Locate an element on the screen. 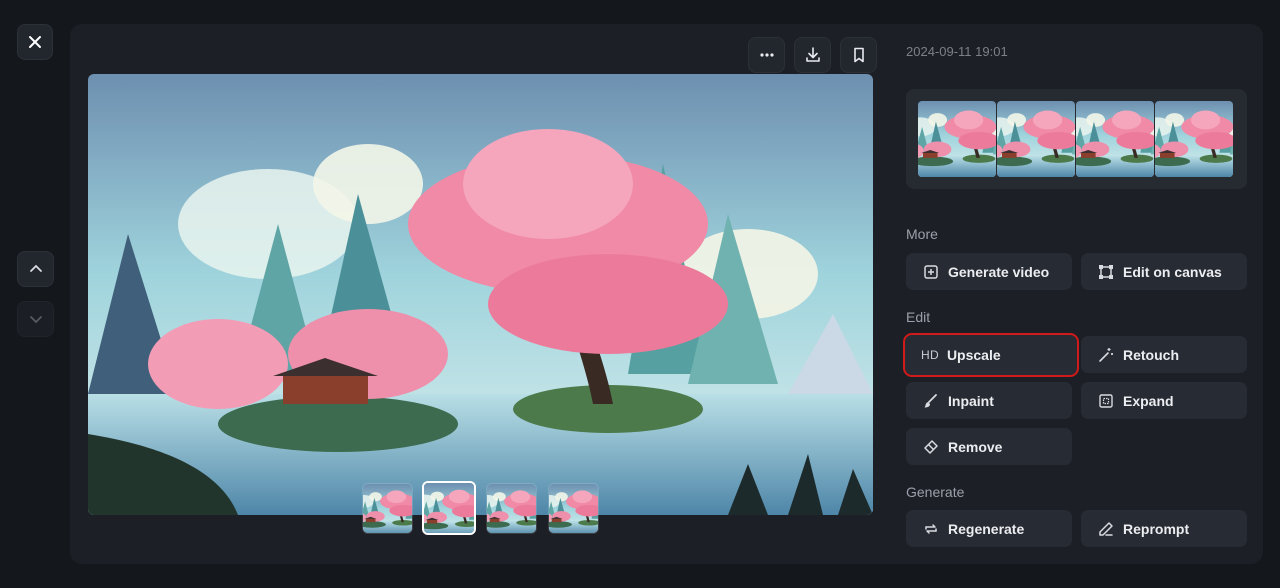  variant-previews is located at coordinates (1076, 139).